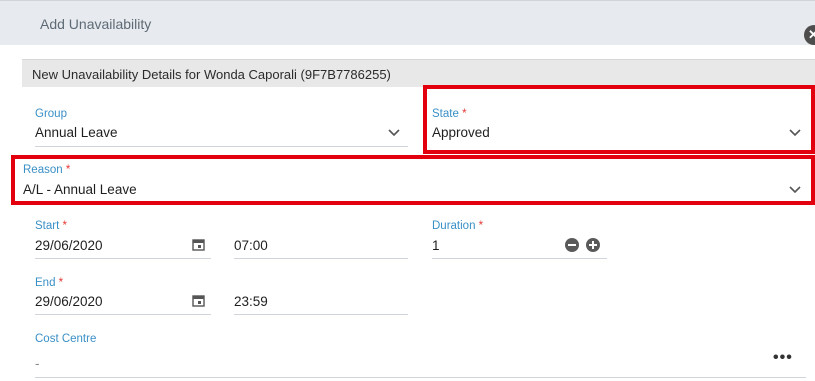 The width and height of the screenshot is (815, 381). I want to click on start-date-input: 29/06/2020, so click(69, 245).